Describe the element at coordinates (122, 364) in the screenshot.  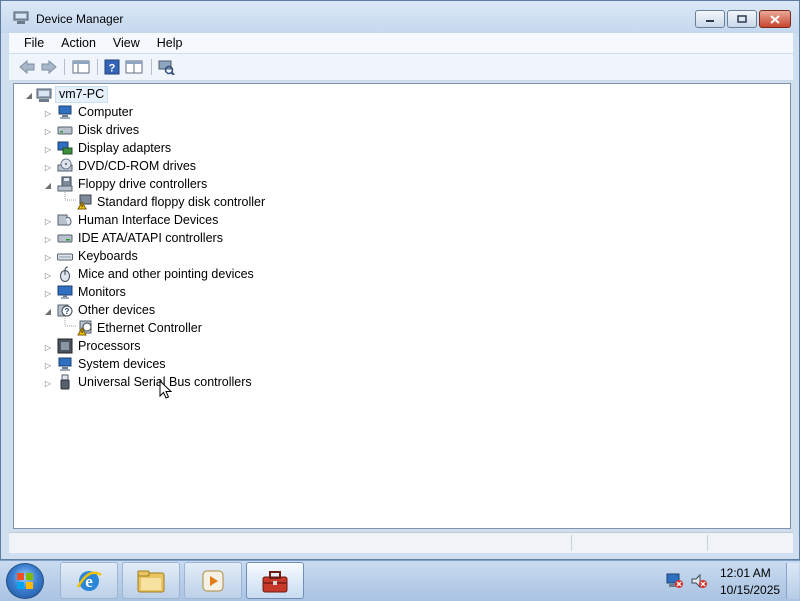
I see `tree-item-system-devices: System devices` at that location.